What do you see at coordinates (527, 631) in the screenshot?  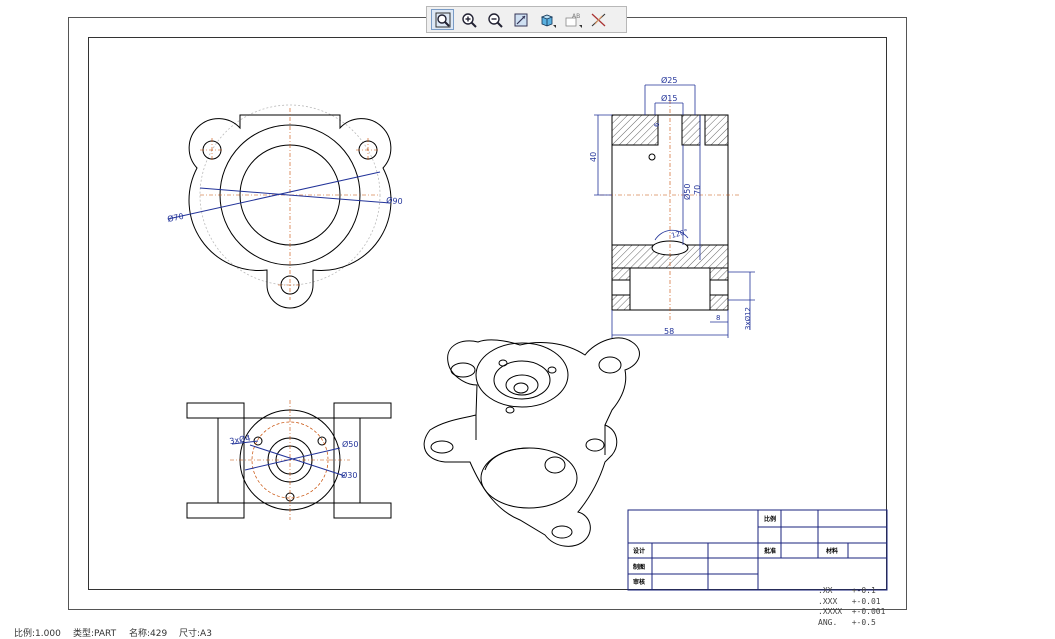 I see `status-bar: 比例:1.000 类型:PART 名称:429 尺寸:A3` at bounding box center [527, 631].